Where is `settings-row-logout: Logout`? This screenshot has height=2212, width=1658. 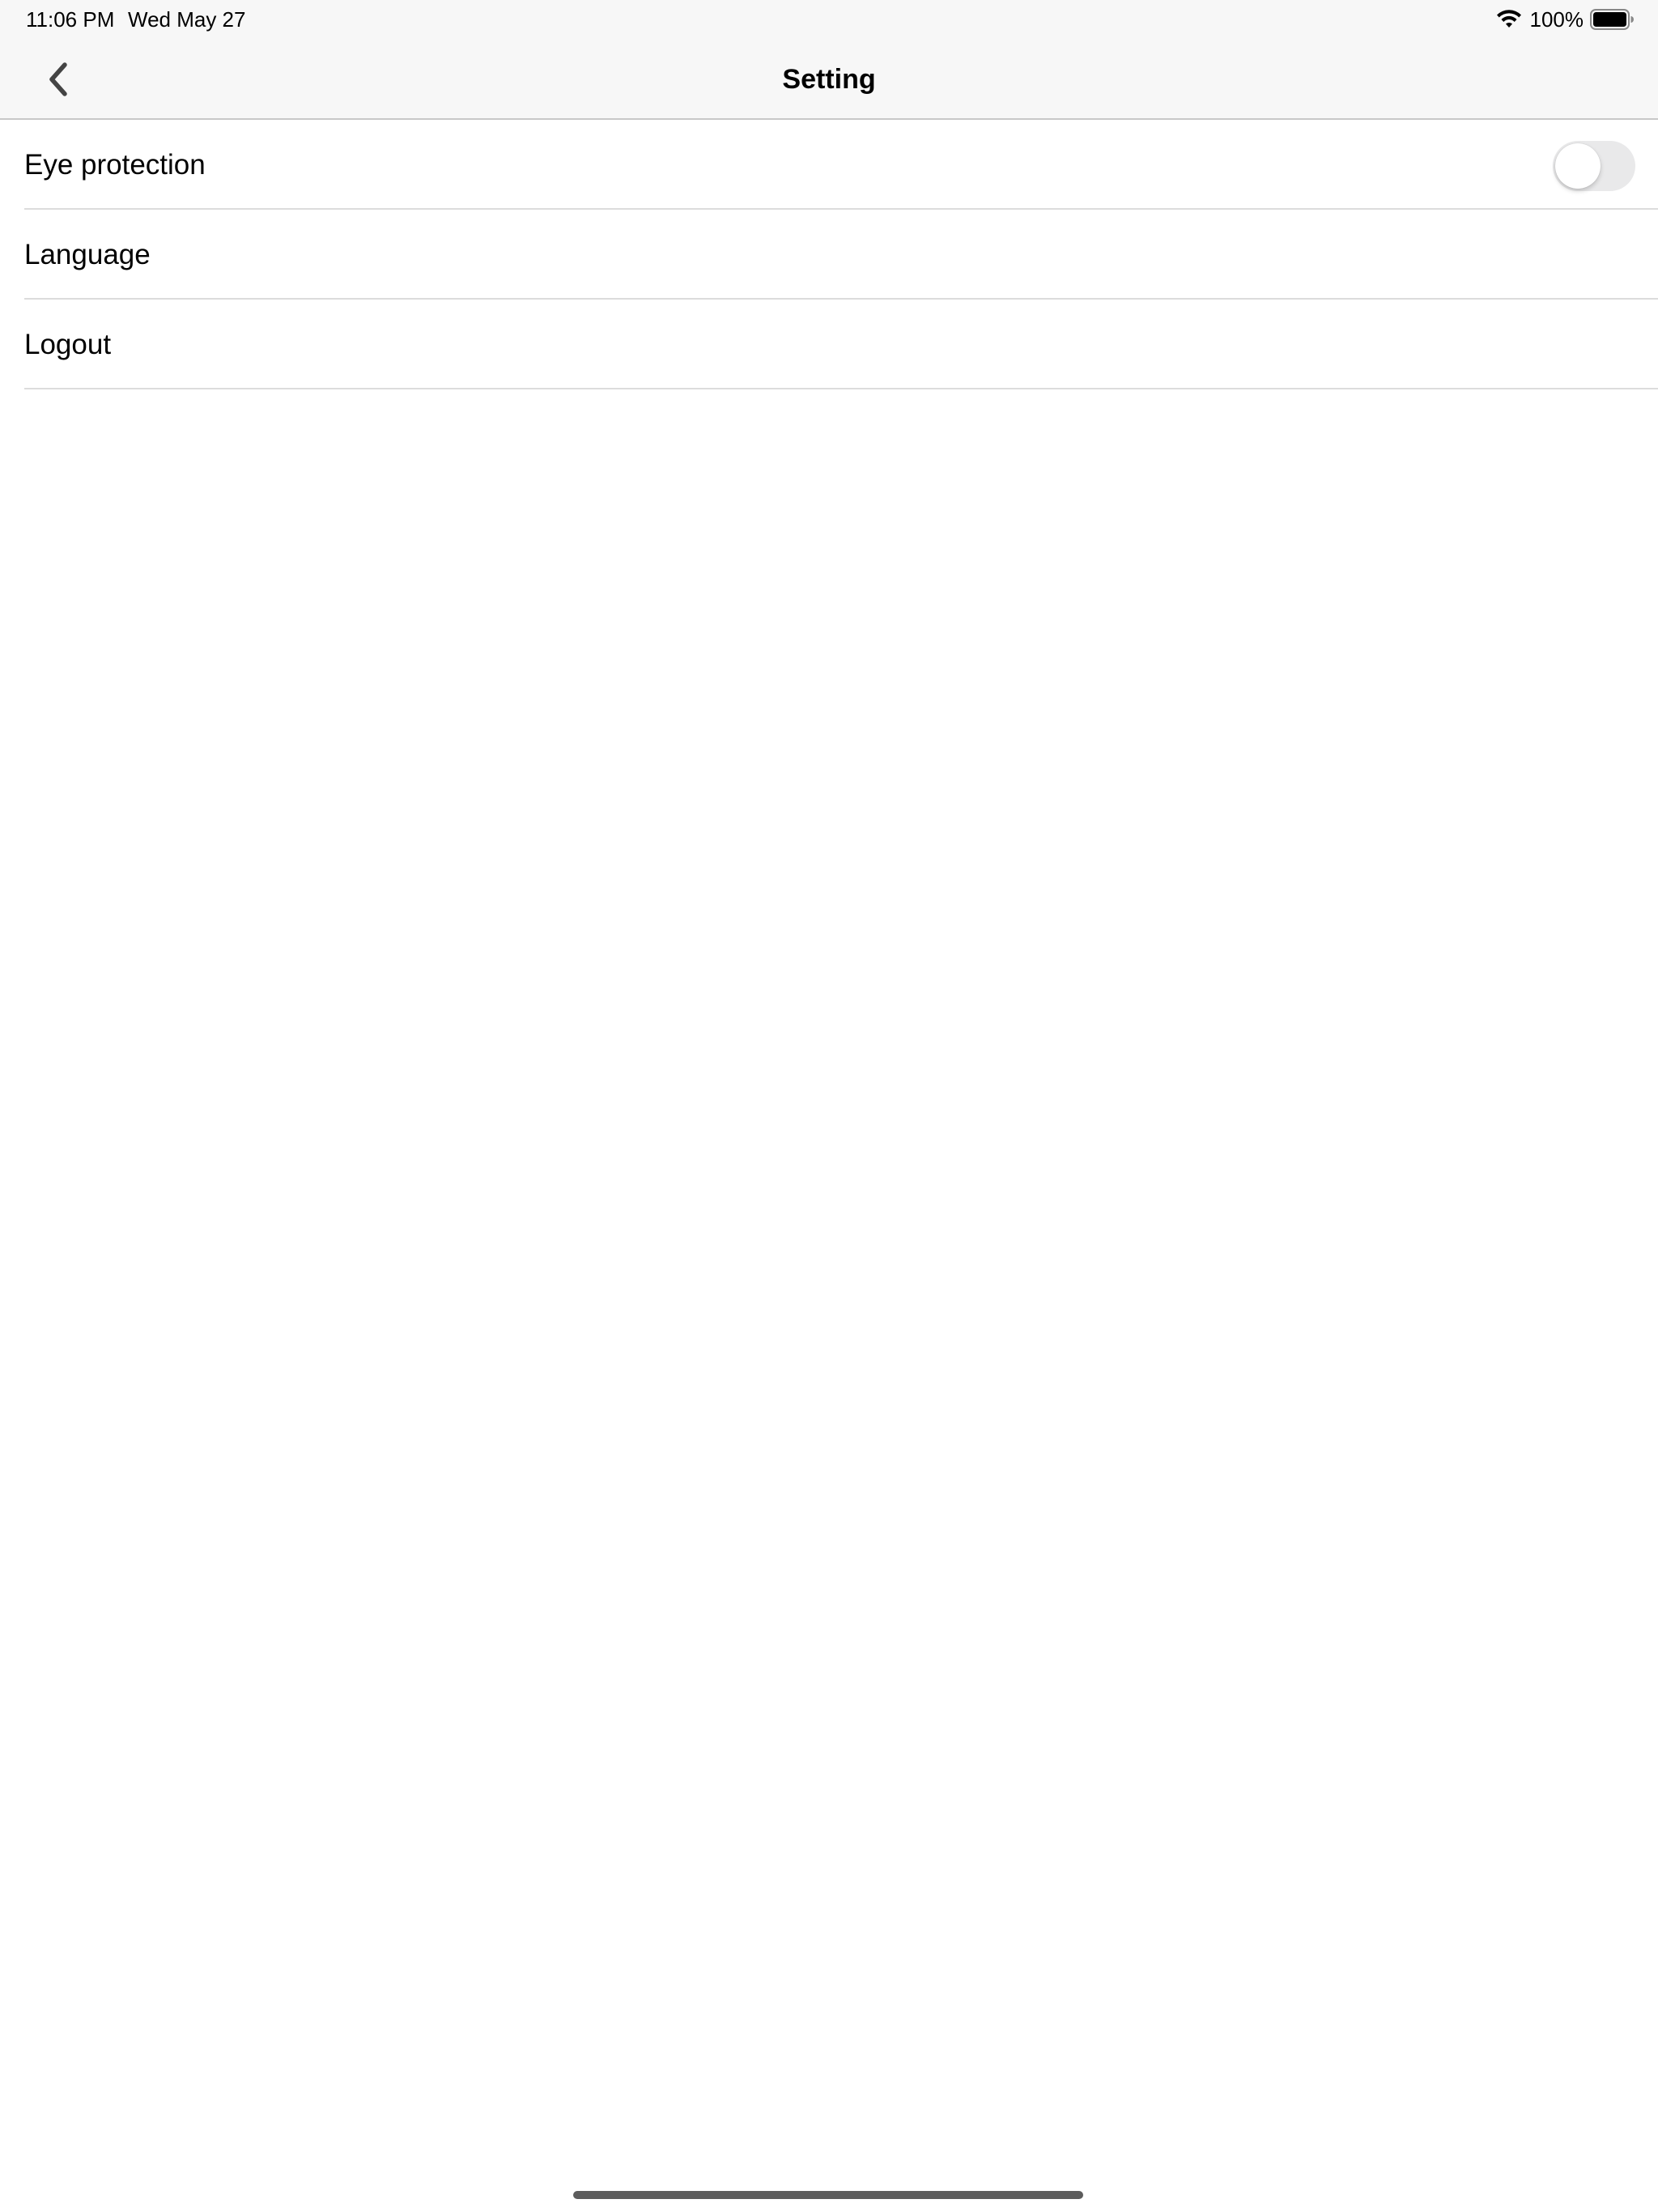
settings-row-logout: Logout is located at coordinates (841, 345).